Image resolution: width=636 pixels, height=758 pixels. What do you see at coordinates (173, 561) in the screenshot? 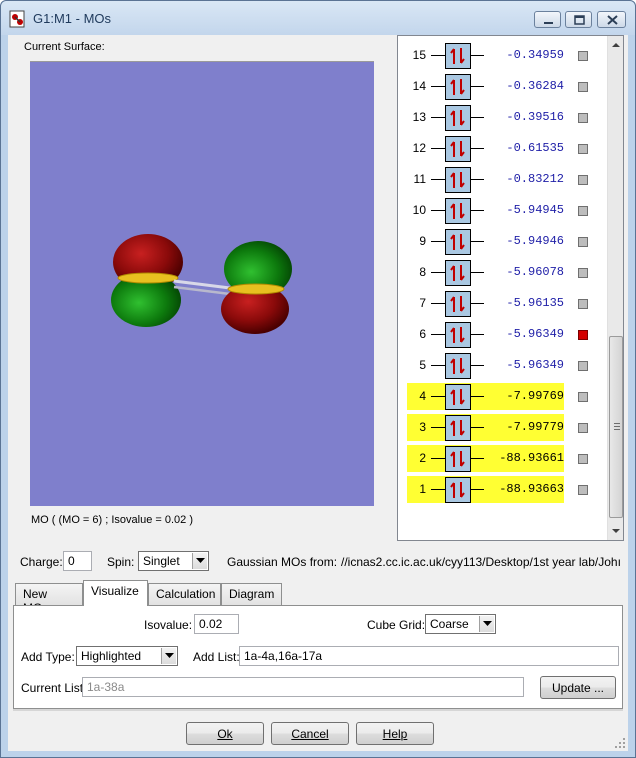
I see `spin-select: Singlet` at bounding box center [173, 561].